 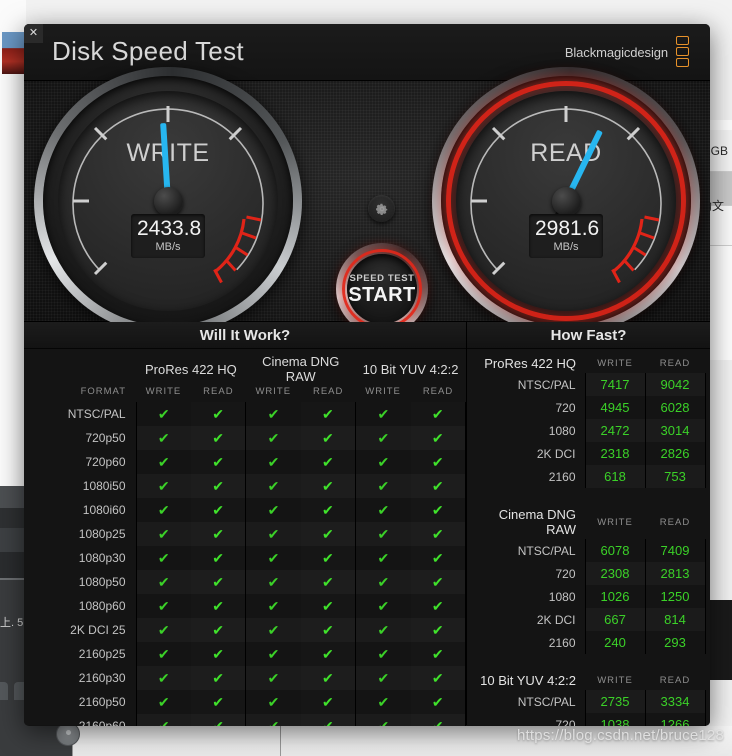 I want to click on format-label: 1080p60, so click(x=80, y=606).